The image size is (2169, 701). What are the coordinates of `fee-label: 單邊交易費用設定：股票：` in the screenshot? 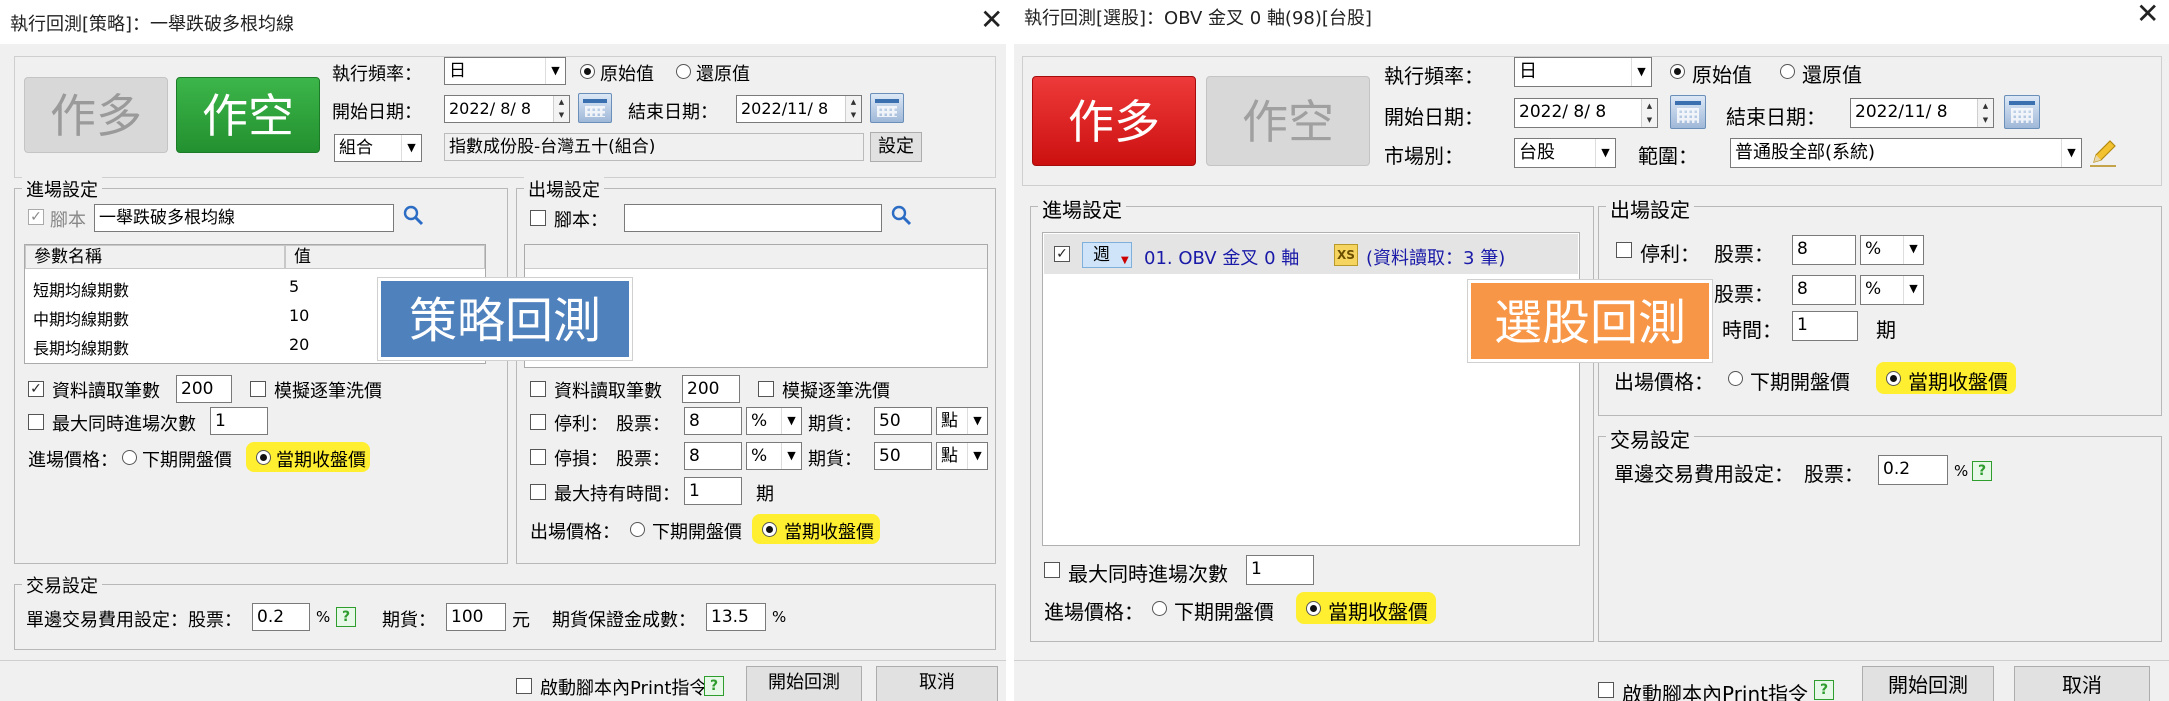 It's located at (134, 620).